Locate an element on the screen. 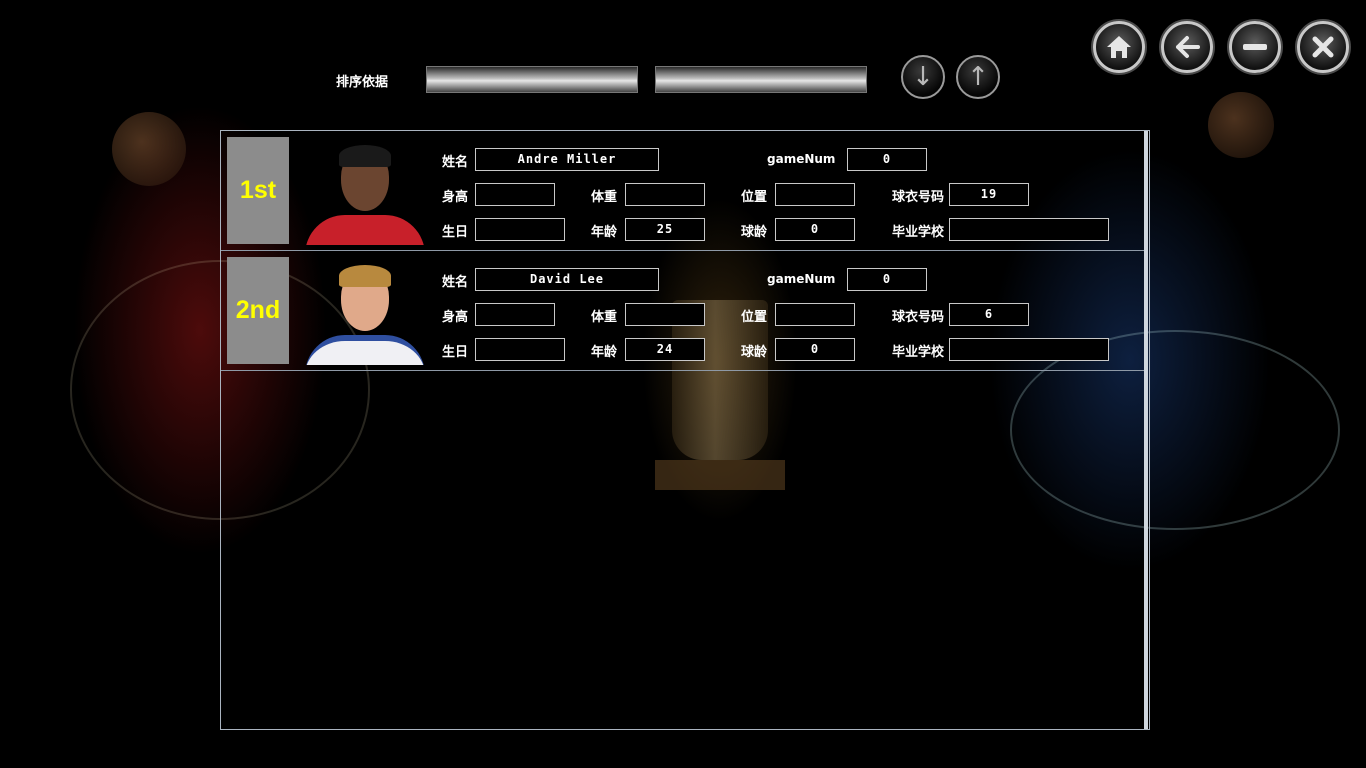  sort-ascending-button: ↑ is located at coordinates (978, 77).